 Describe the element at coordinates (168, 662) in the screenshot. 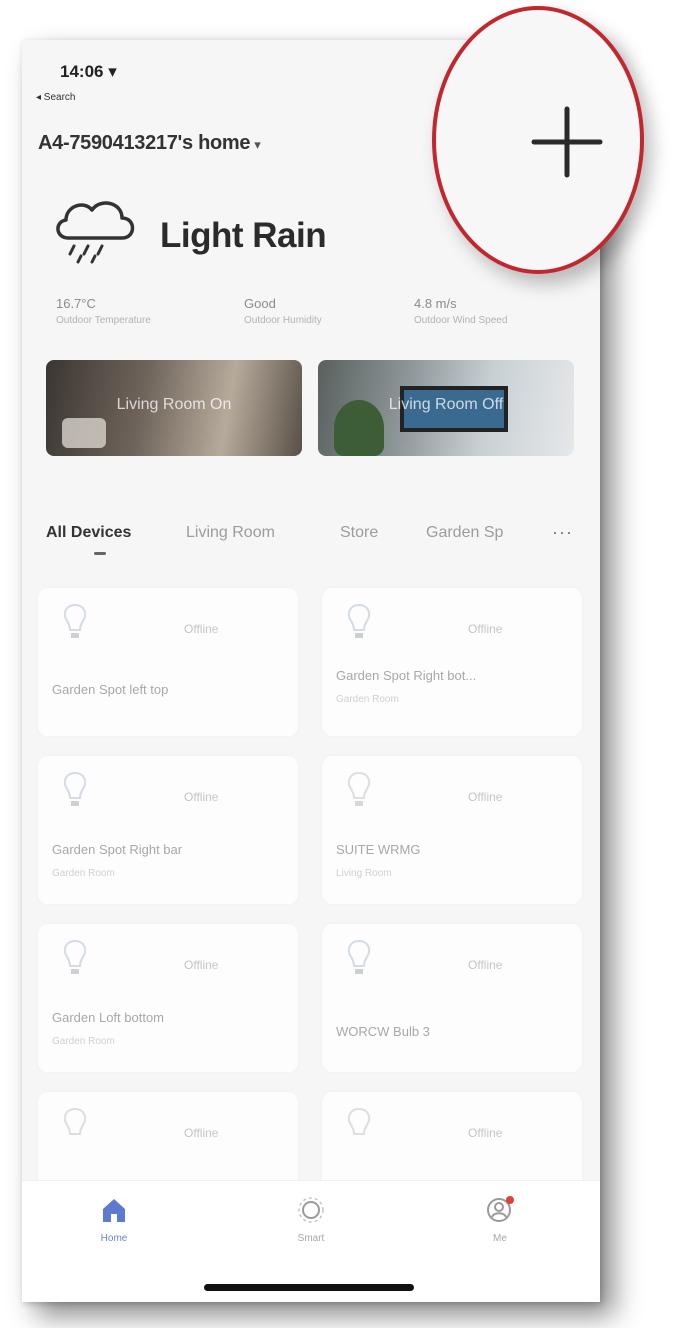

I see `device-card: Offline Garden Spot left top` at that location.